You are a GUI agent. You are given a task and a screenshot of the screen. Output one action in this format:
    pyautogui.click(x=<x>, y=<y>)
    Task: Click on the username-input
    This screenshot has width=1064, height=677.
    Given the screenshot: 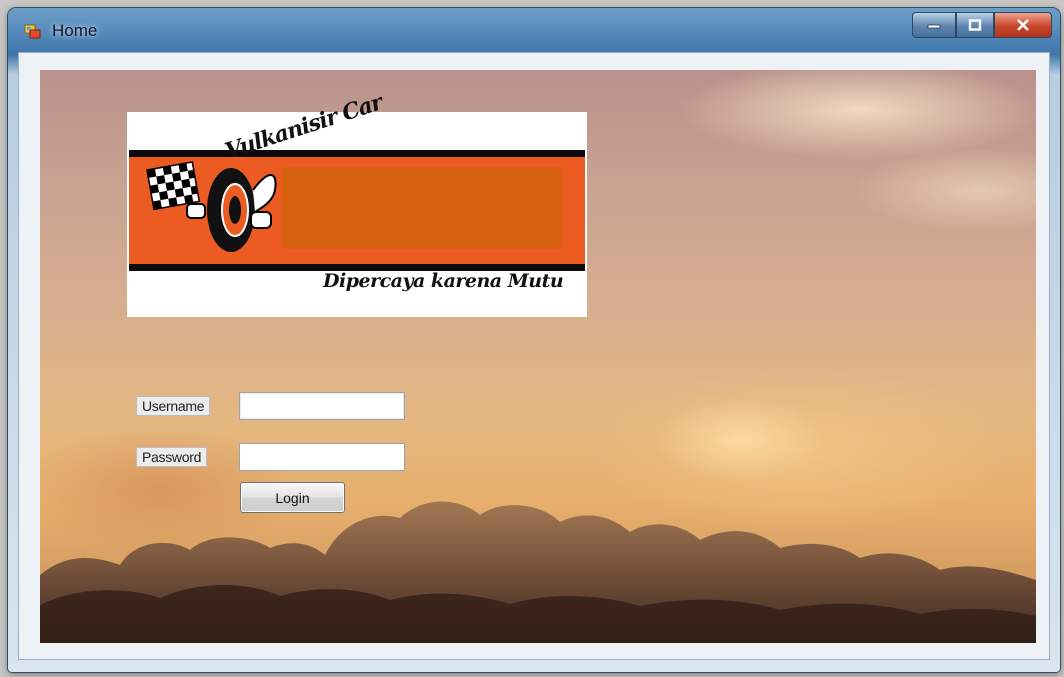 What is the action you would take?
    pyautogui.click(x=322, y=406)
    